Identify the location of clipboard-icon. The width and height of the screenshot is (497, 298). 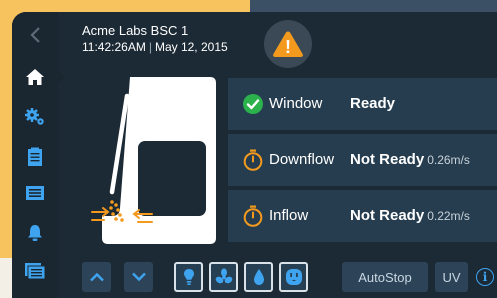
(35, 156).